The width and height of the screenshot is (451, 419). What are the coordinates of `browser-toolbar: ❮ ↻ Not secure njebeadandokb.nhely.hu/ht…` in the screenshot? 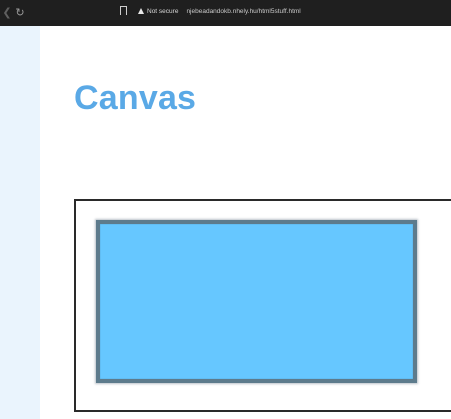 It's located at (225, 13).